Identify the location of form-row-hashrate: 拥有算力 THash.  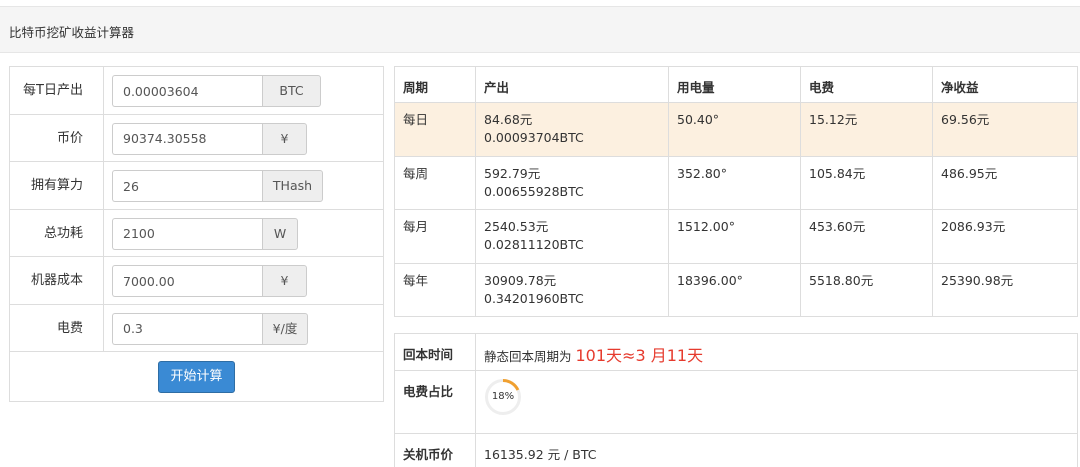
(196, 186).